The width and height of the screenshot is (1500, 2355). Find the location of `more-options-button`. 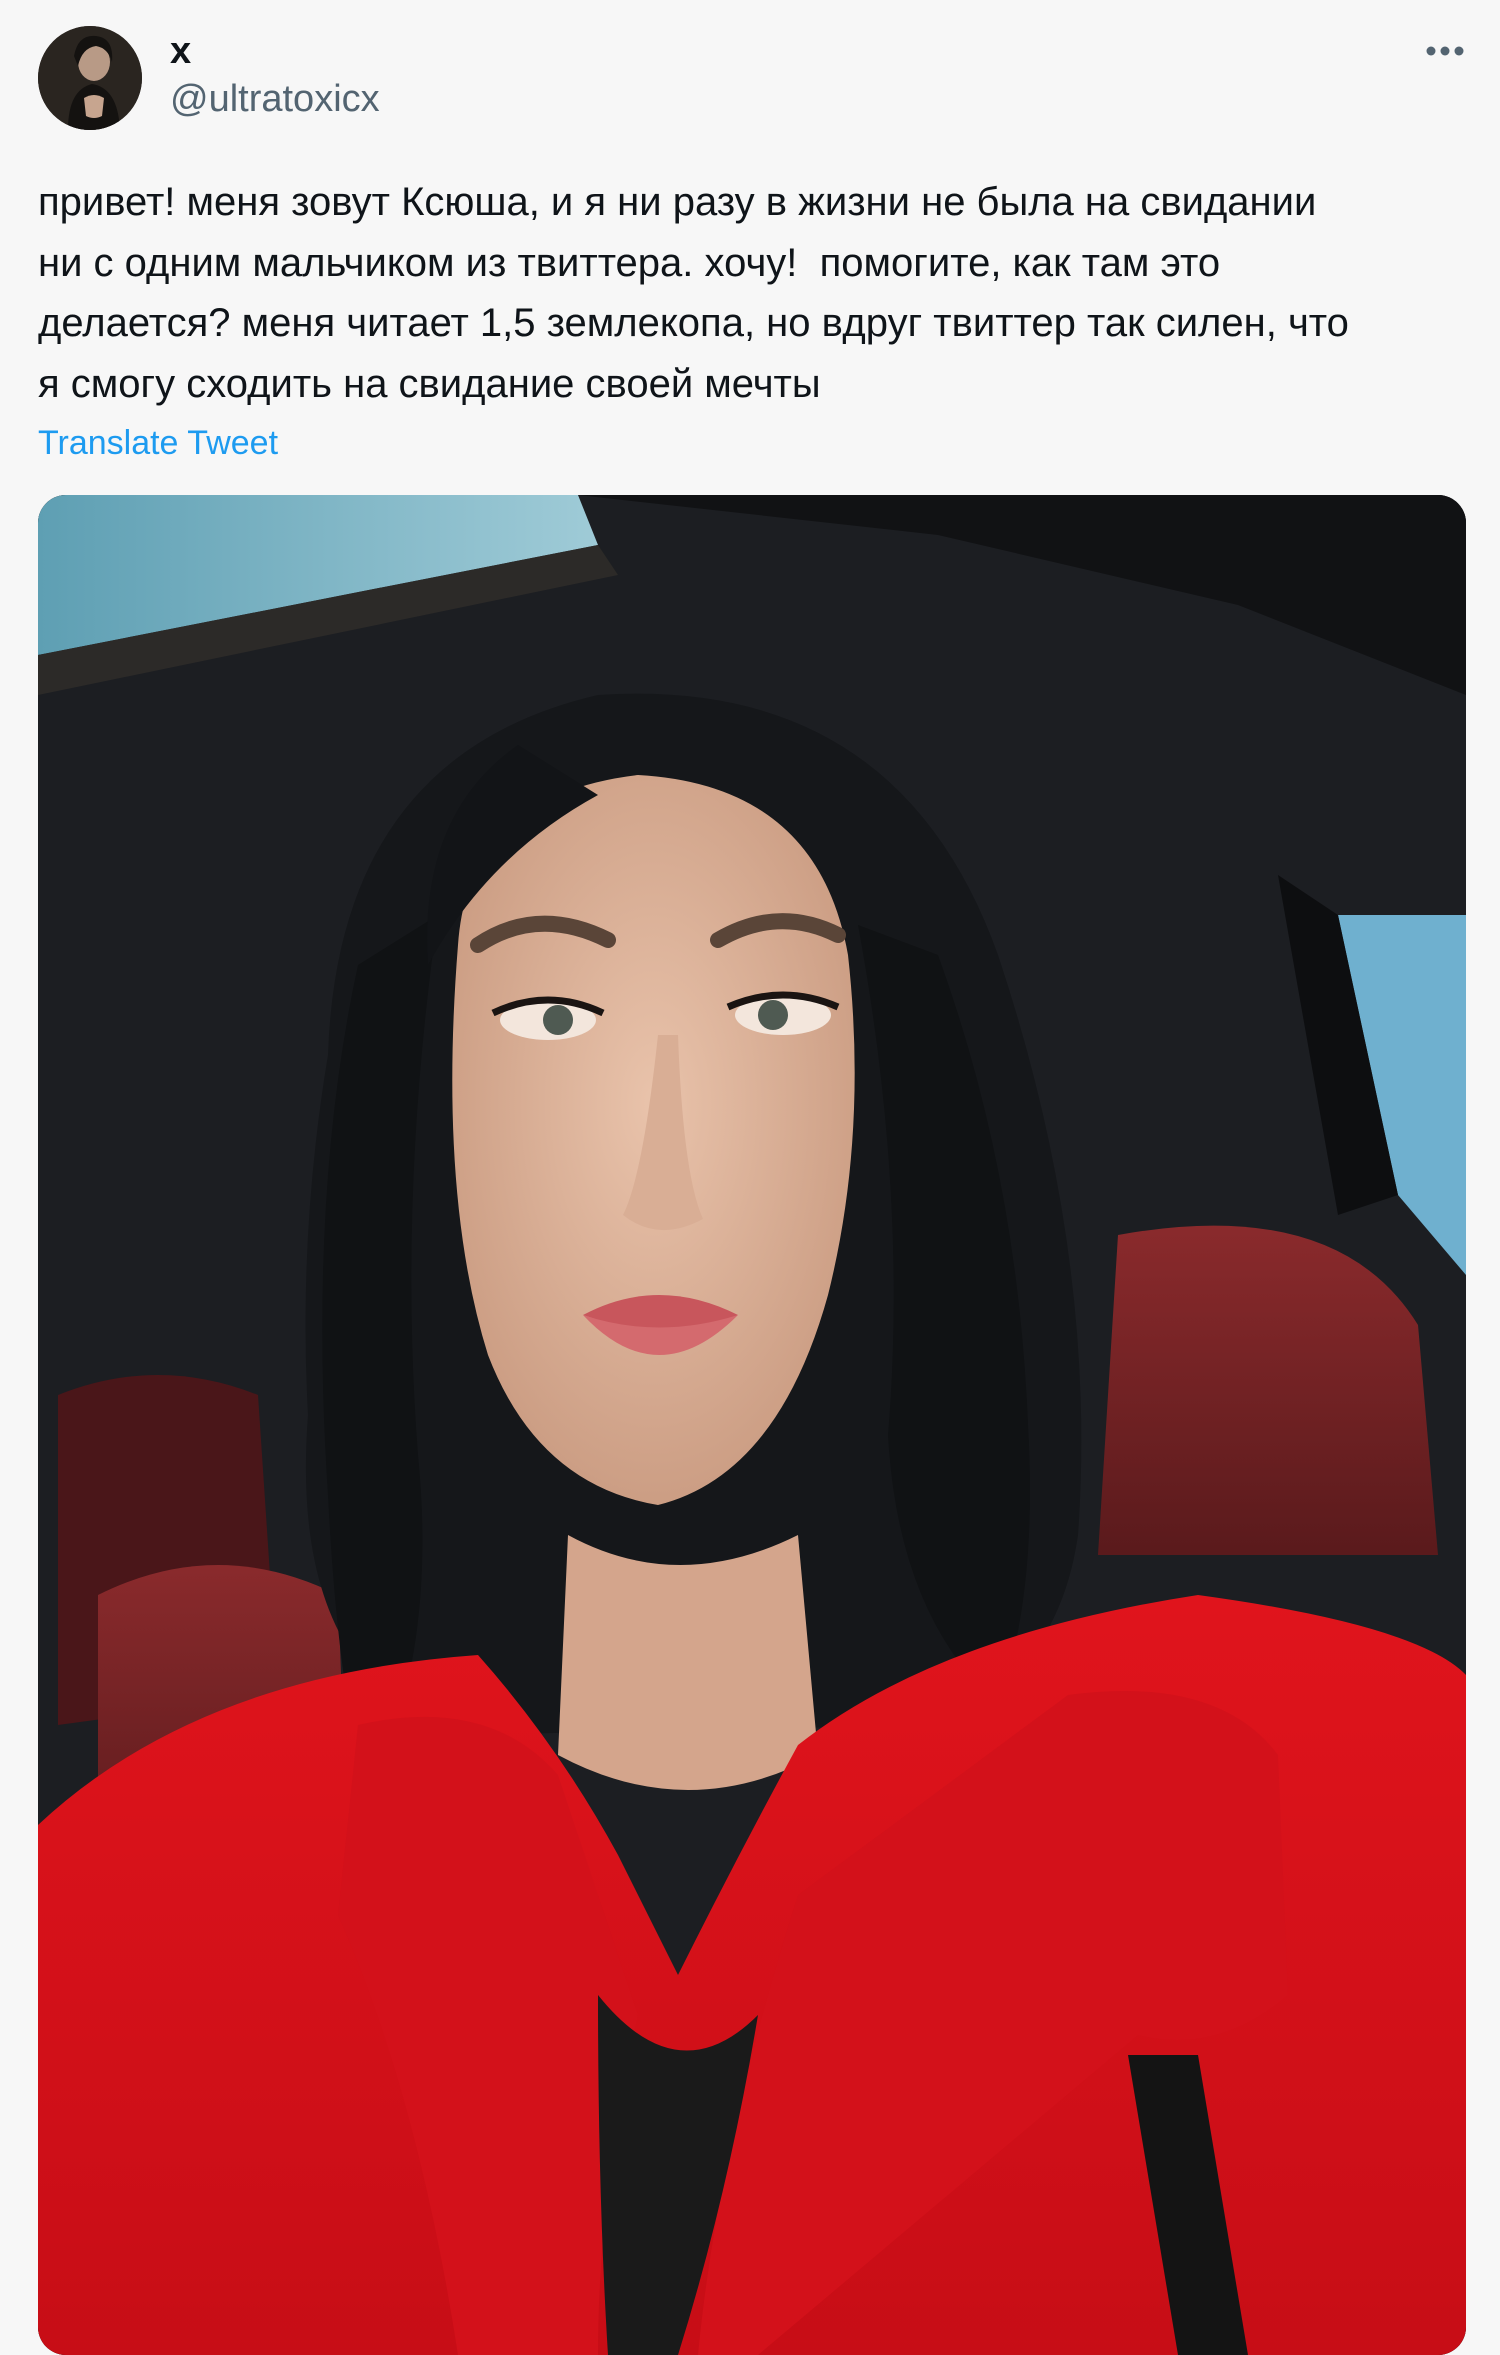

more-options-button is located at coordinates (1445, 51).